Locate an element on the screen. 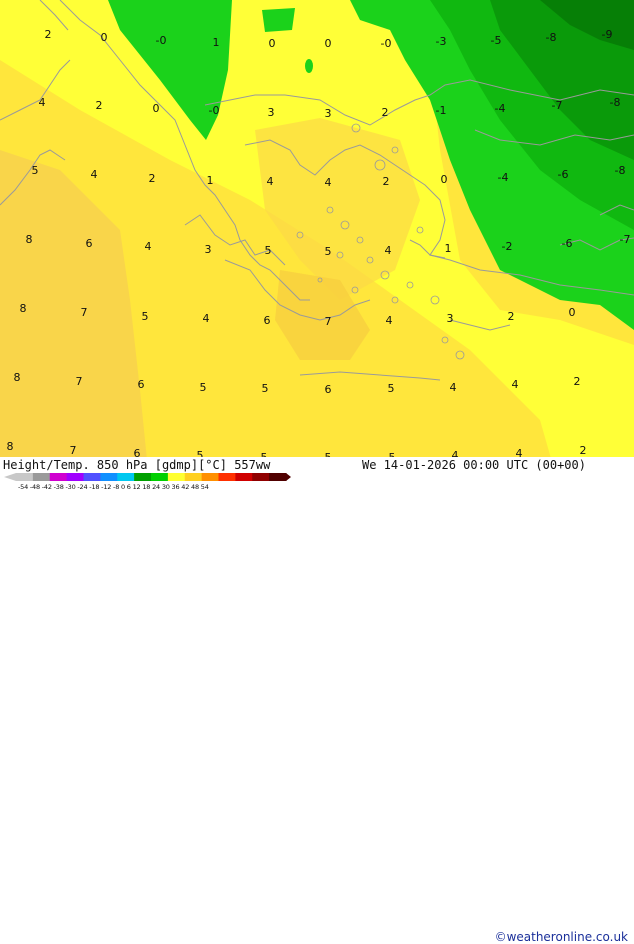  map-value-label: -1 is located at coordinates (441, 110).